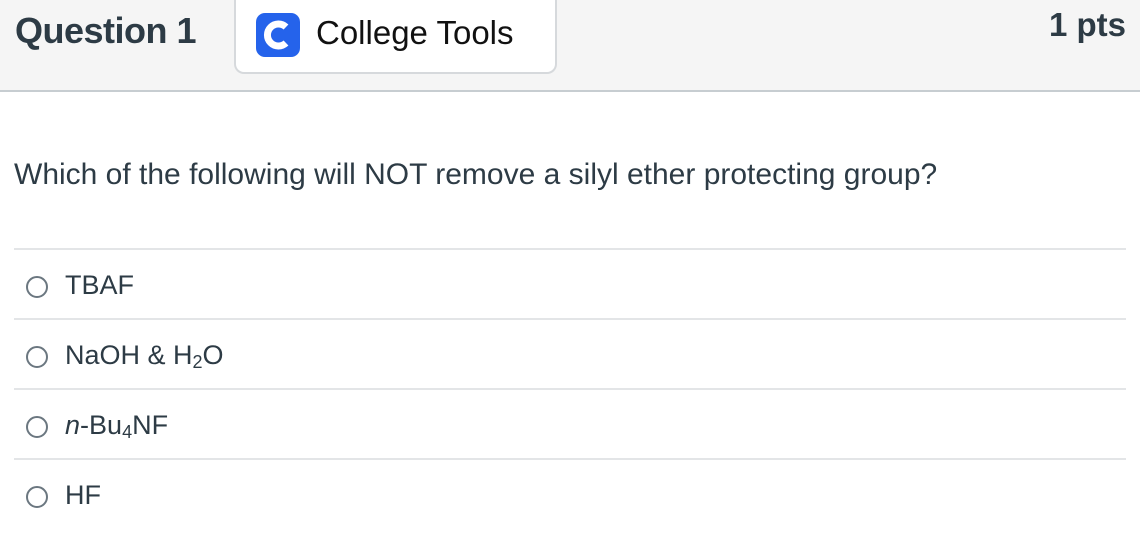 The image size is (1140, 548). What do you see at coordinates (570, 353) in the screenshot?
I see `answer-option-naoh-h2o: NaOH & H2O` at bounding box center [570, 353].